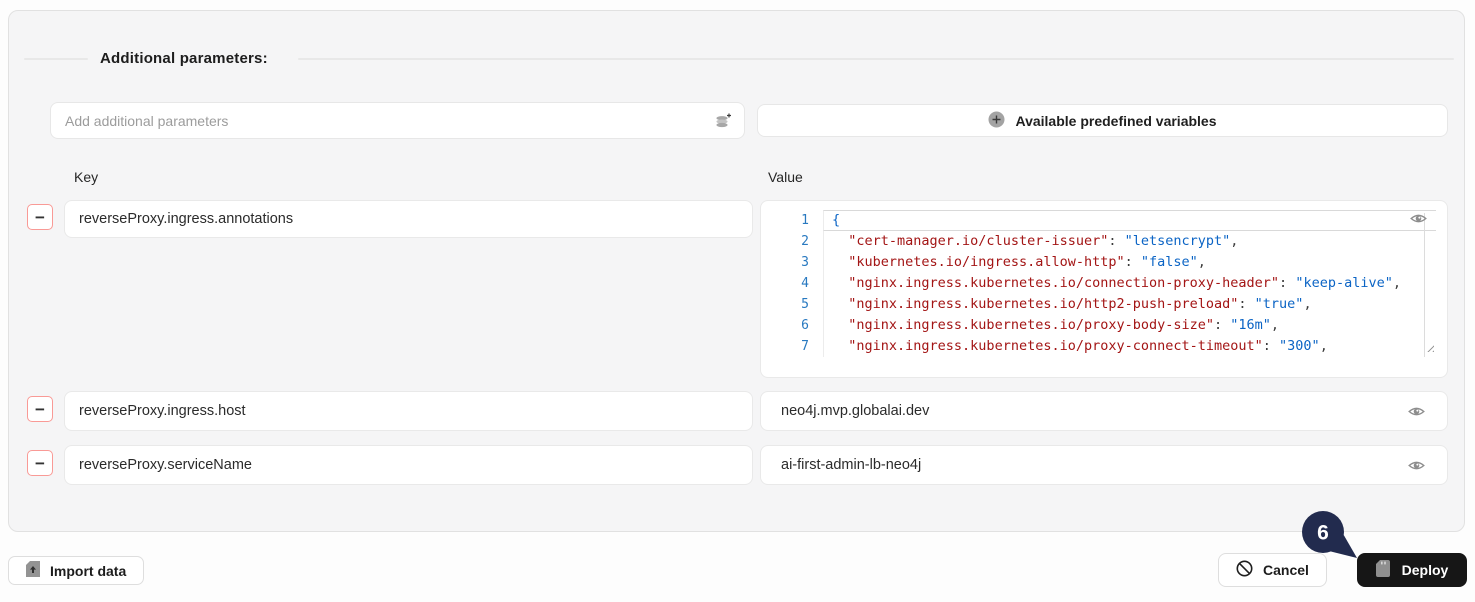  Describe the element at coordinates (805, 220) in the screenshot. I see `line-number: 1` at that location.